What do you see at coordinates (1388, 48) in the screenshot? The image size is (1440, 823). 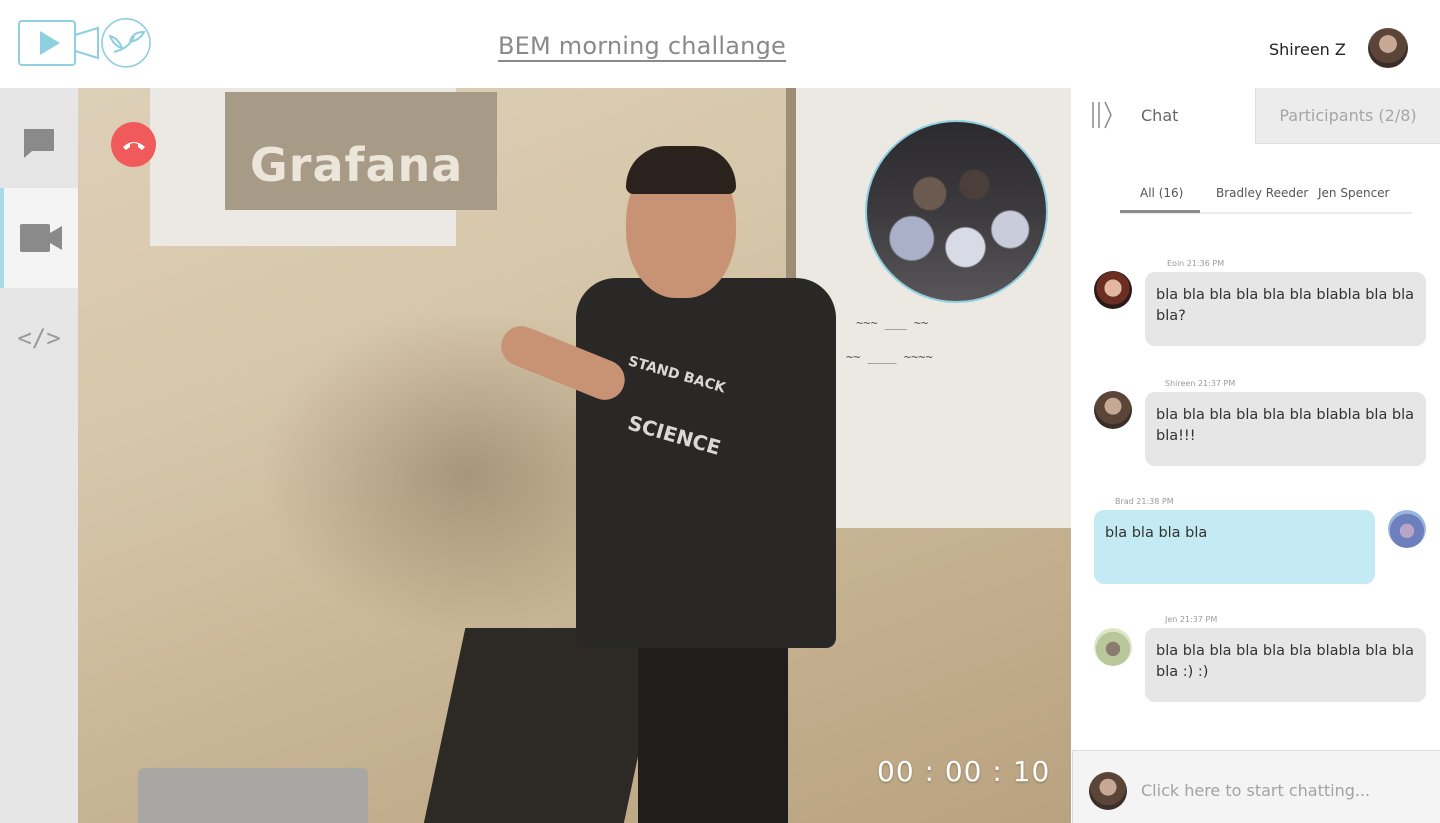 I see `user-avatar` at bounding box center [1388, 48].